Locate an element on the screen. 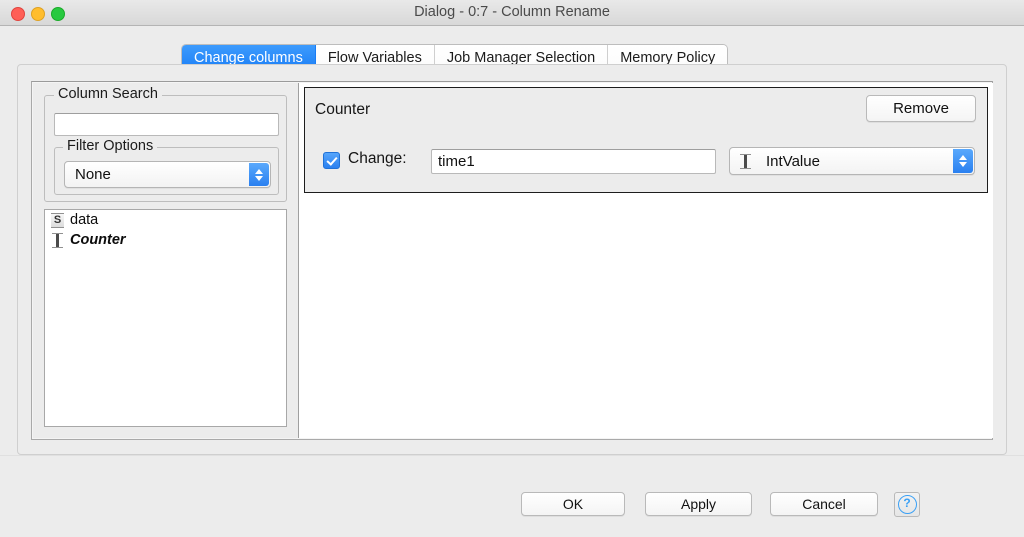 The height and width of the screenshot is (537, 1024). list-item: S data is located at coordinates (165, 220).